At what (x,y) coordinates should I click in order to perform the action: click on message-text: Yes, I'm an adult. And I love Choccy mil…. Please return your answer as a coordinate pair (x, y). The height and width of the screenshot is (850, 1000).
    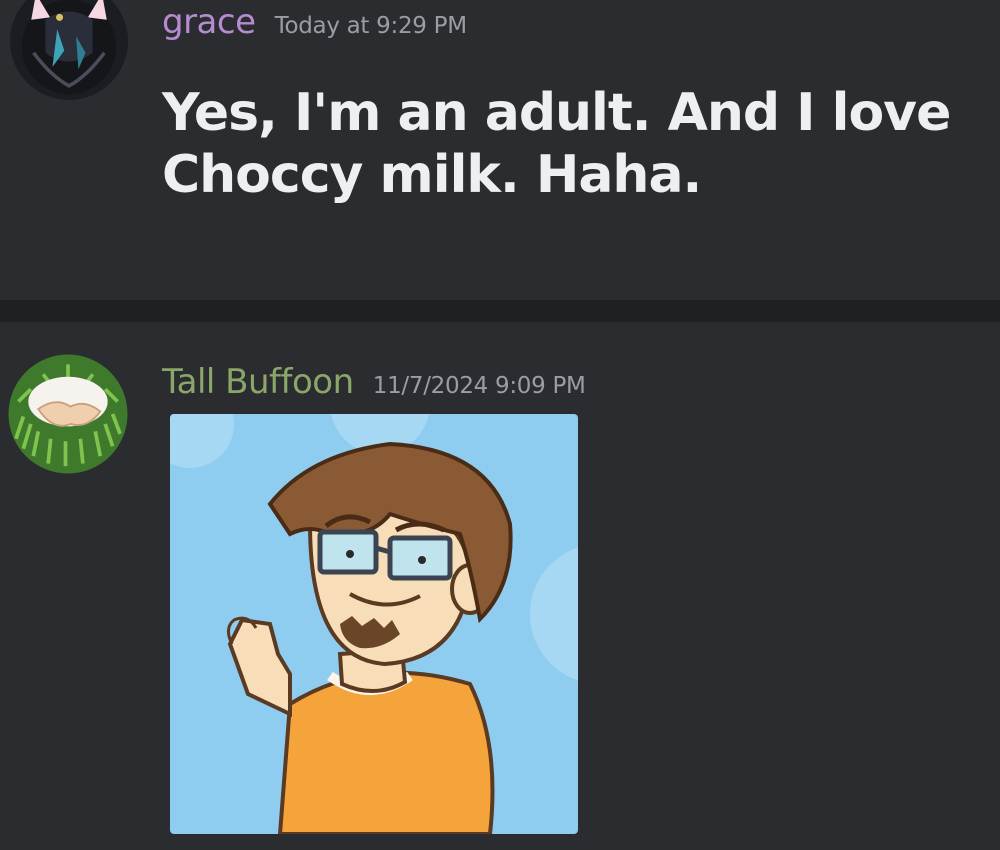
    Looking at the image, I should click on (556, 144).